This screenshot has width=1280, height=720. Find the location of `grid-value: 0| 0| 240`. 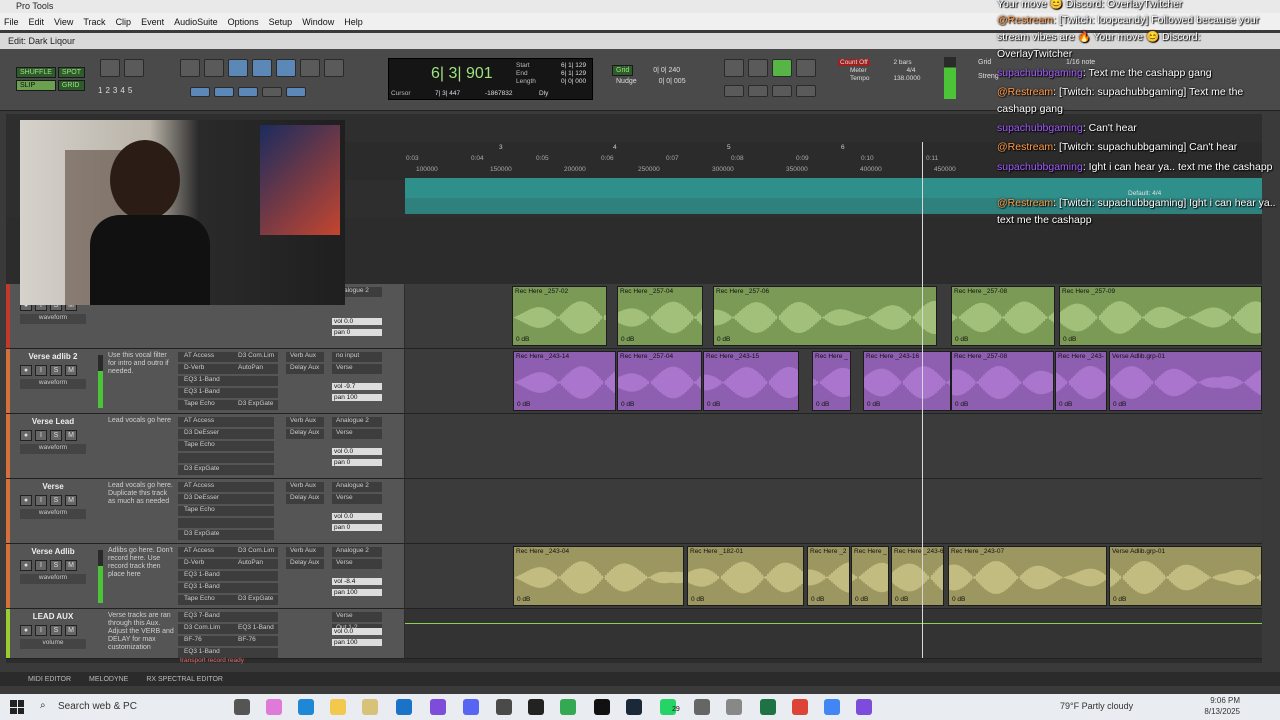

grid-value: 0| 0| 240 is located at coordinates (666, 70).